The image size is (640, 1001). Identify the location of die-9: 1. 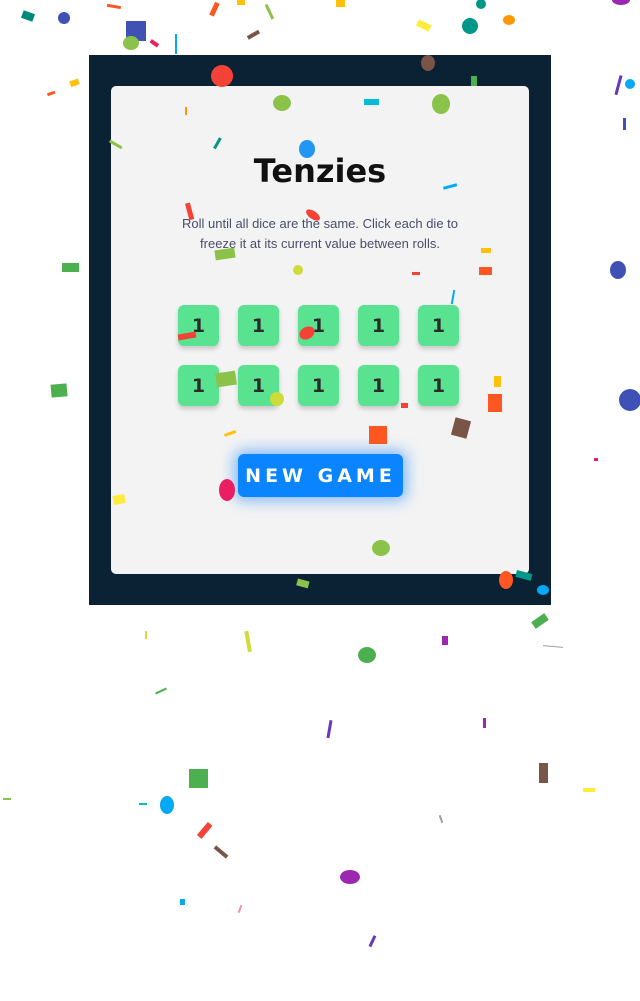
(378, 385).